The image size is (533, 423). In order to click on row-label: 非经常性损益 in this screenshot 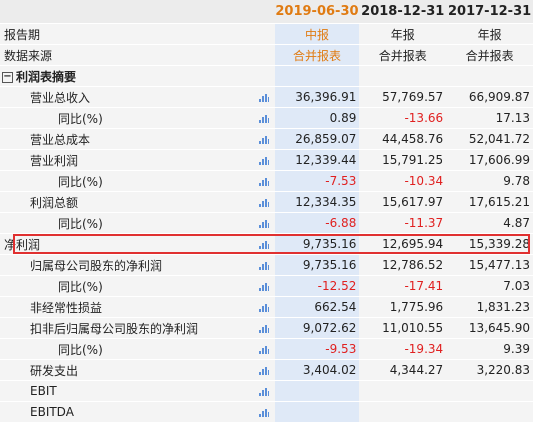, I will do `click(127, 307)`.